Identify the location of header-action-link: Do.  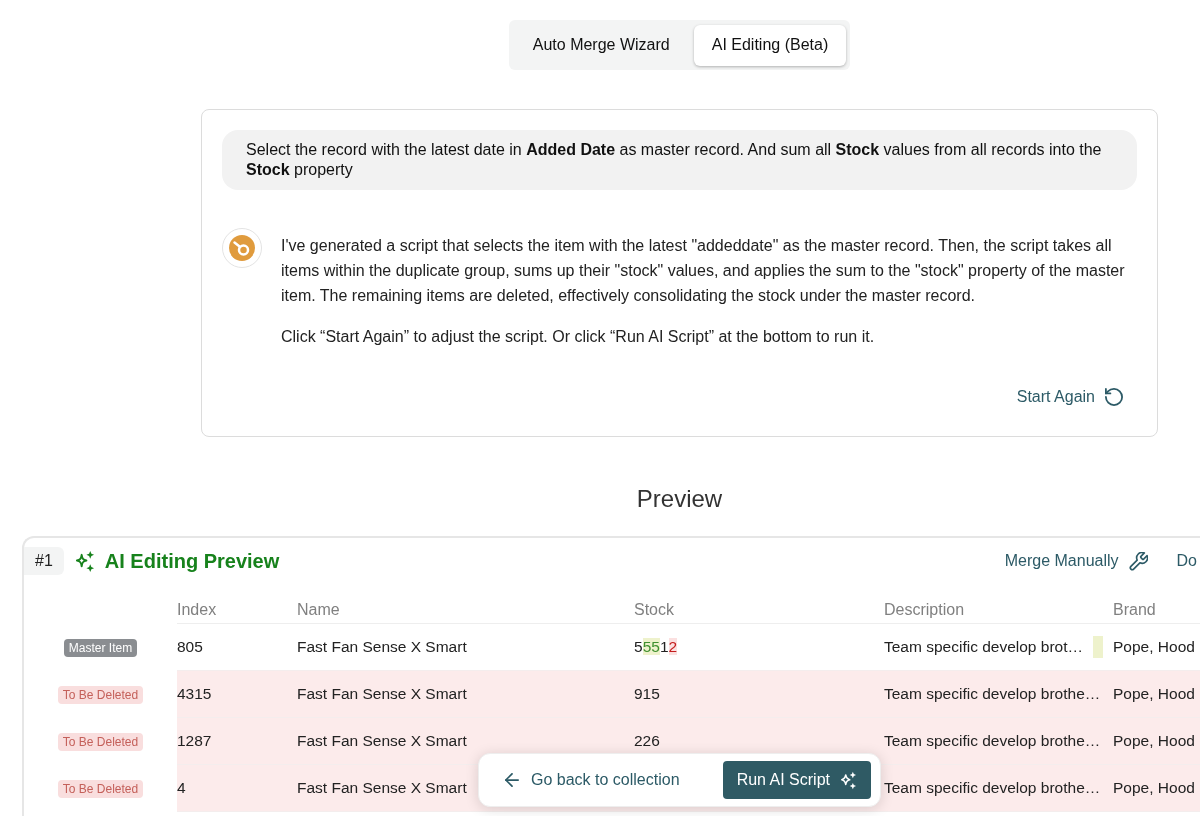
(1186, 561).